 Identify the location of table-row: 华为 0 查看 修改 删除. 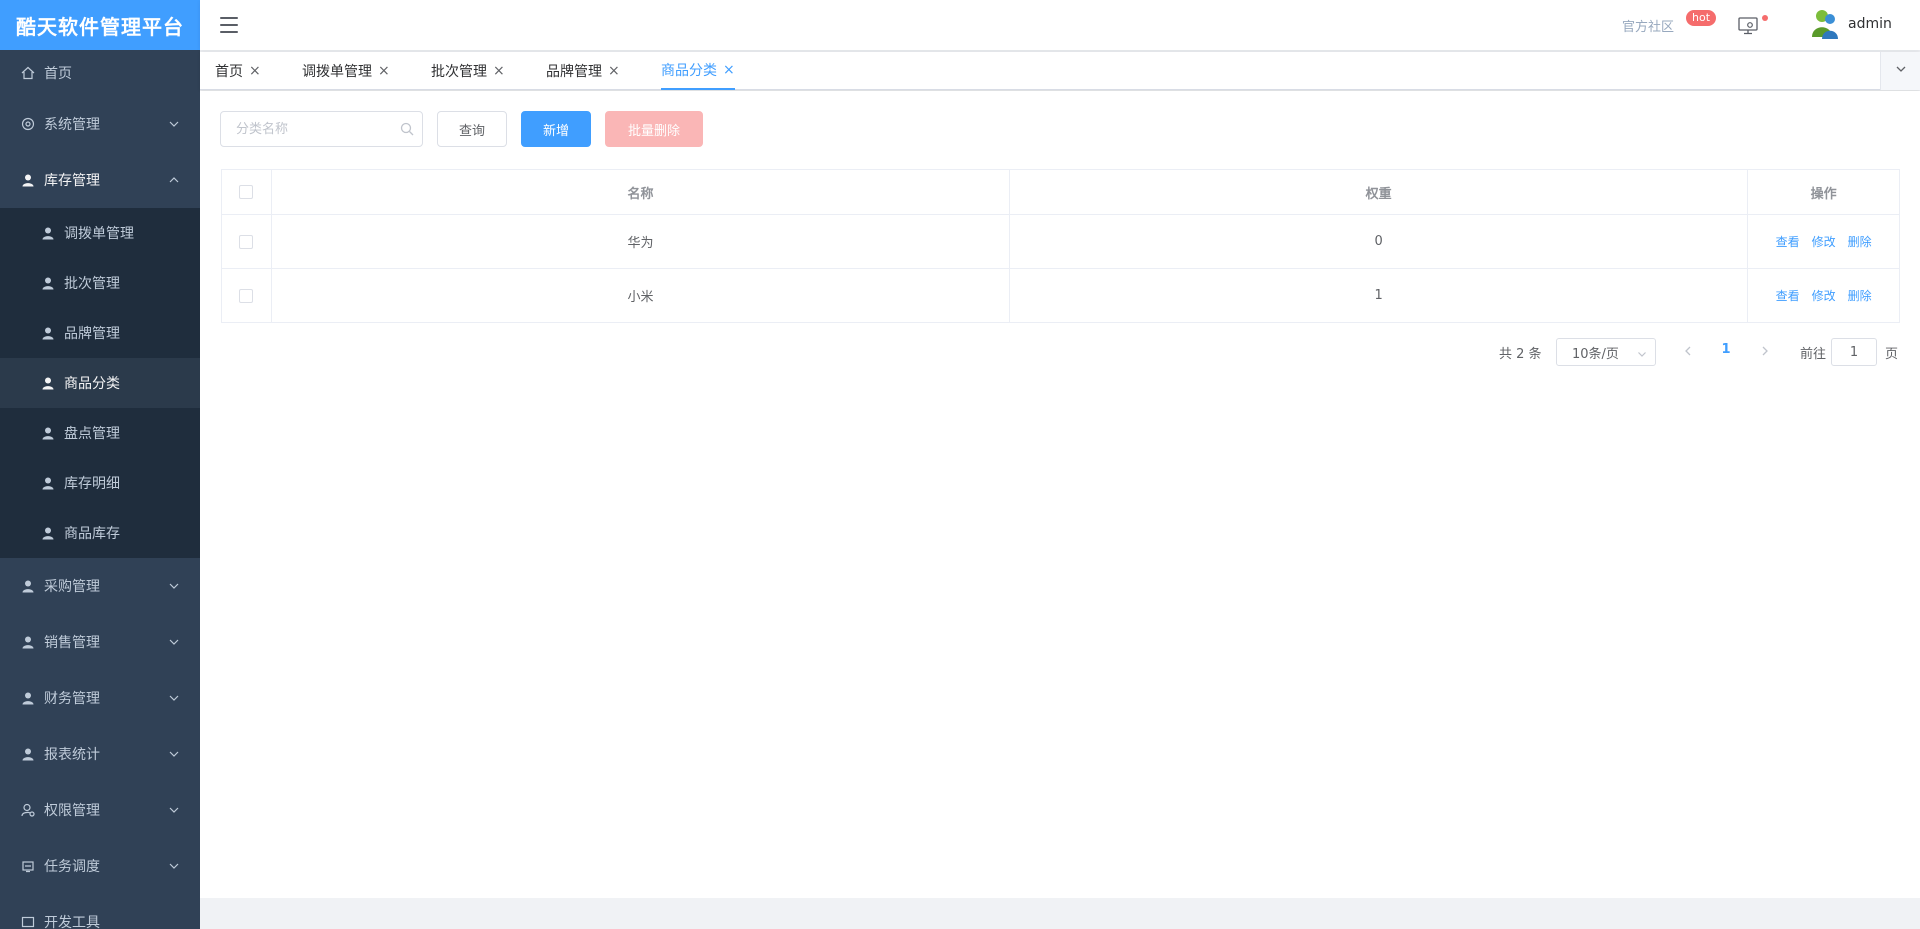
(1060, 242).